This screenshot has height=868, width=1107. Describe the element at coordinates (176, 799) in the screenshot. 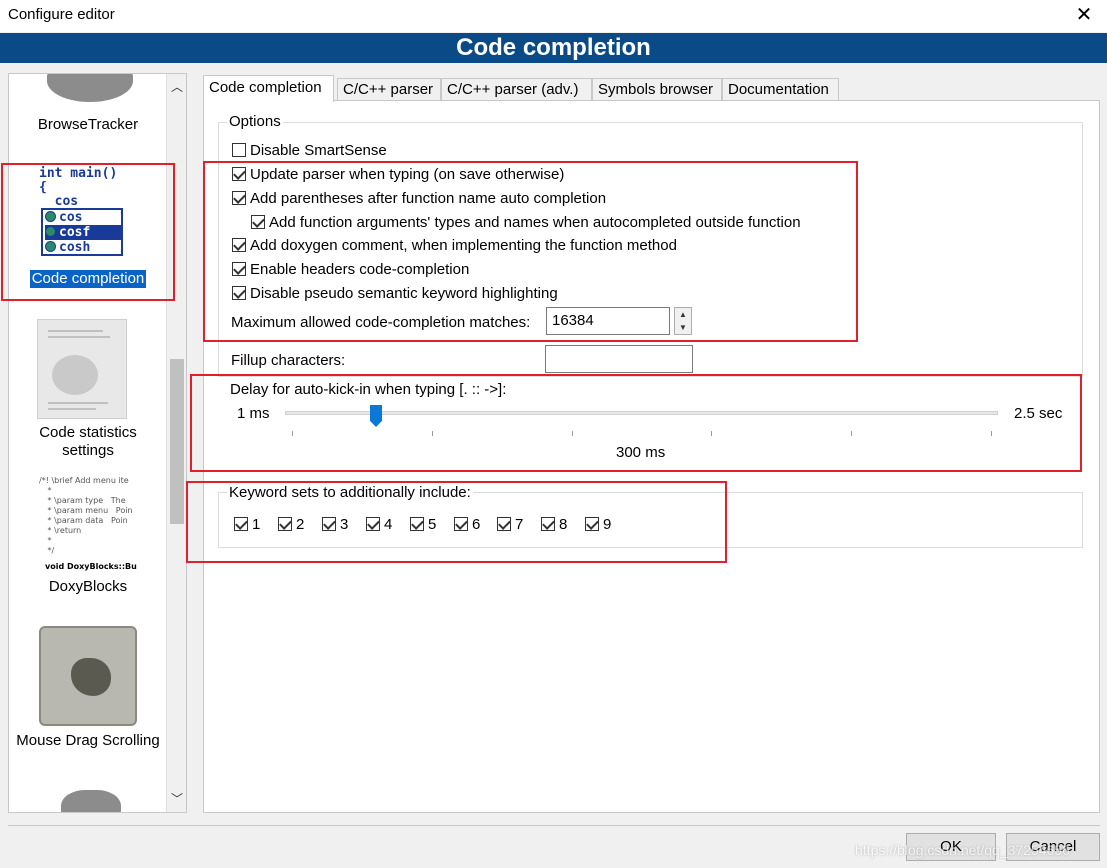

I see `scroll-down-icon: ﹀` at that location.